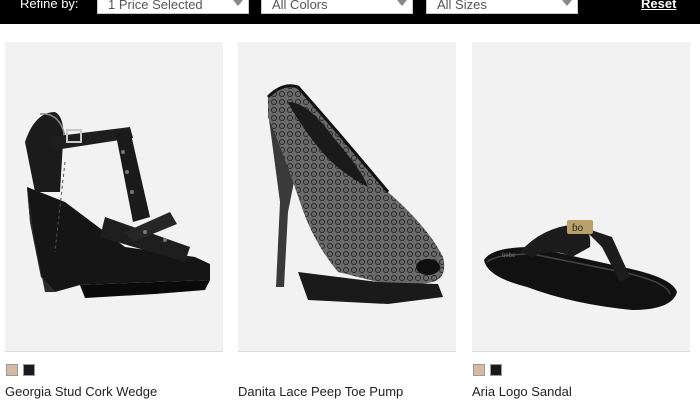 This screenshot has width=700, height=400. What do you see at coordinates (49, 5) in the screenshot?
I see `refine-label: Refine by:` at bounding box center [49, 5].